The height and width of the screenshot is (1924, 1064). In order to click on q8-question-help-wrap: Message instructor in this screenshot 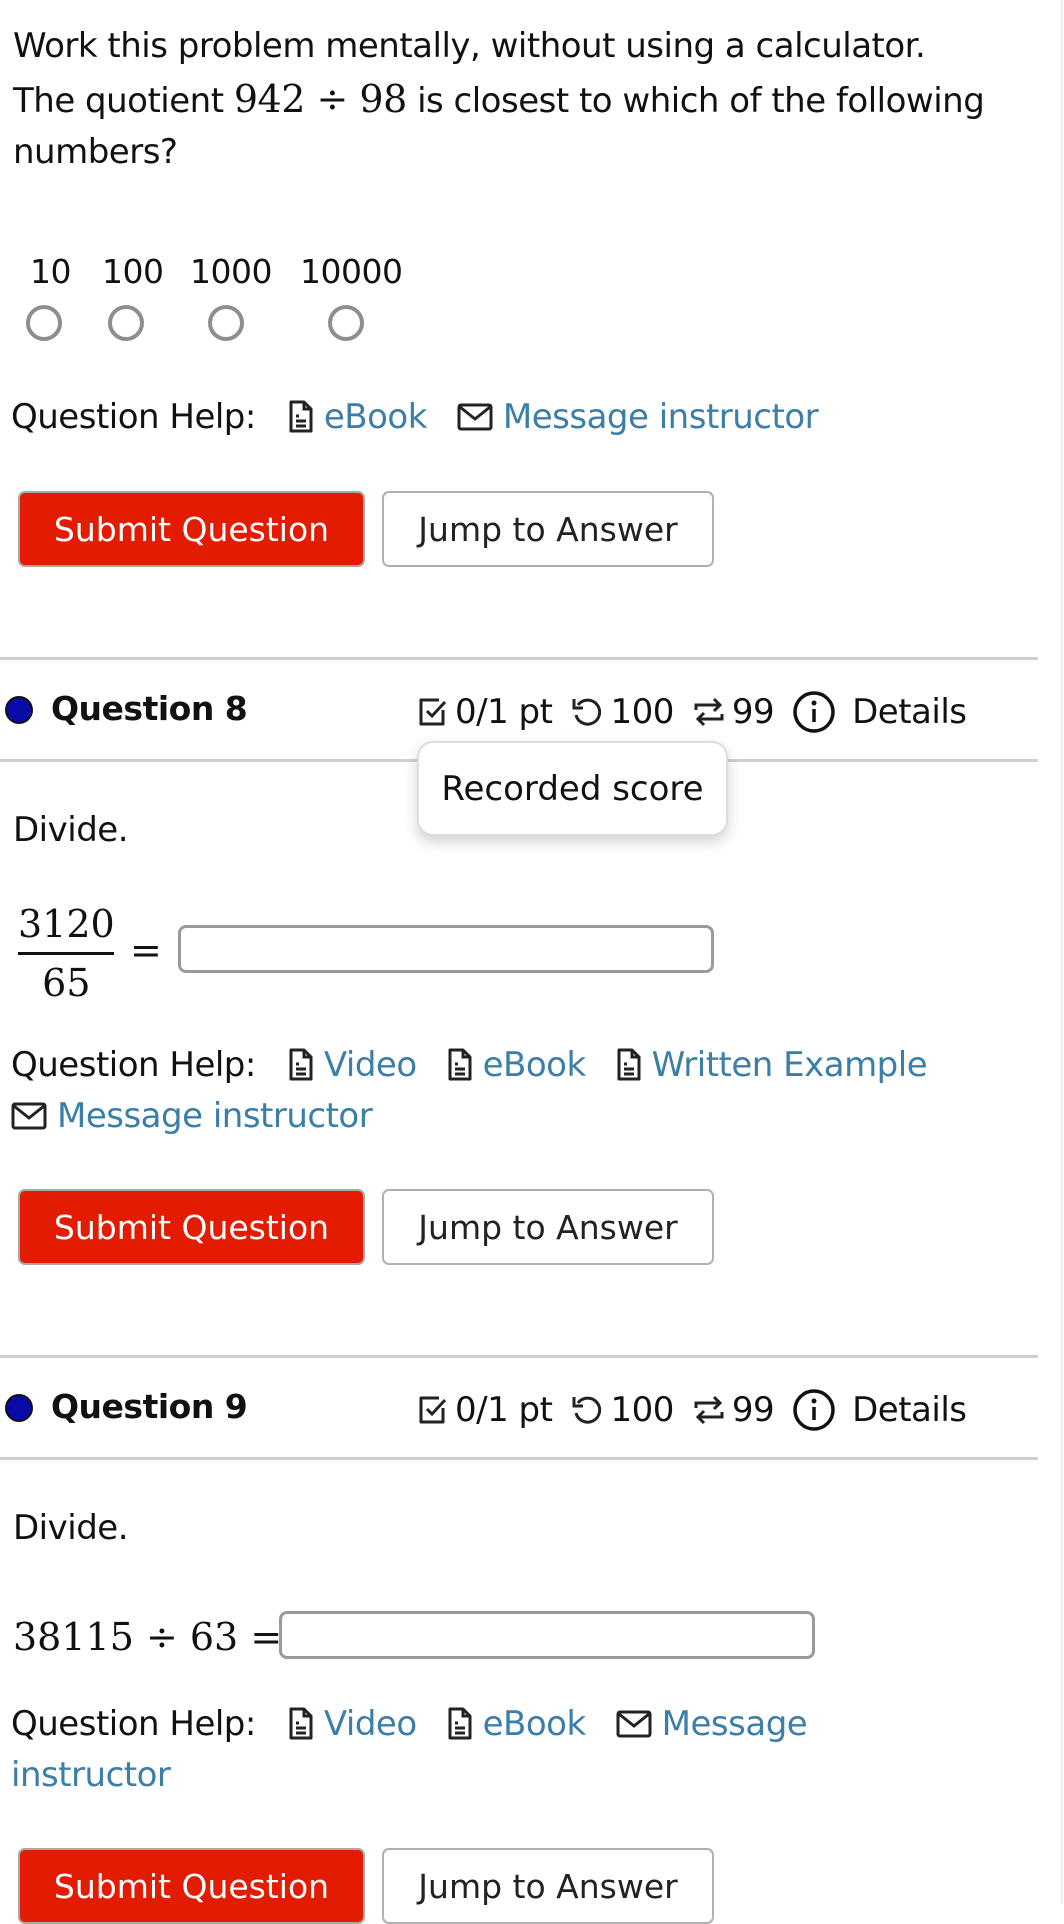, I will do `click(206, 1116)`.